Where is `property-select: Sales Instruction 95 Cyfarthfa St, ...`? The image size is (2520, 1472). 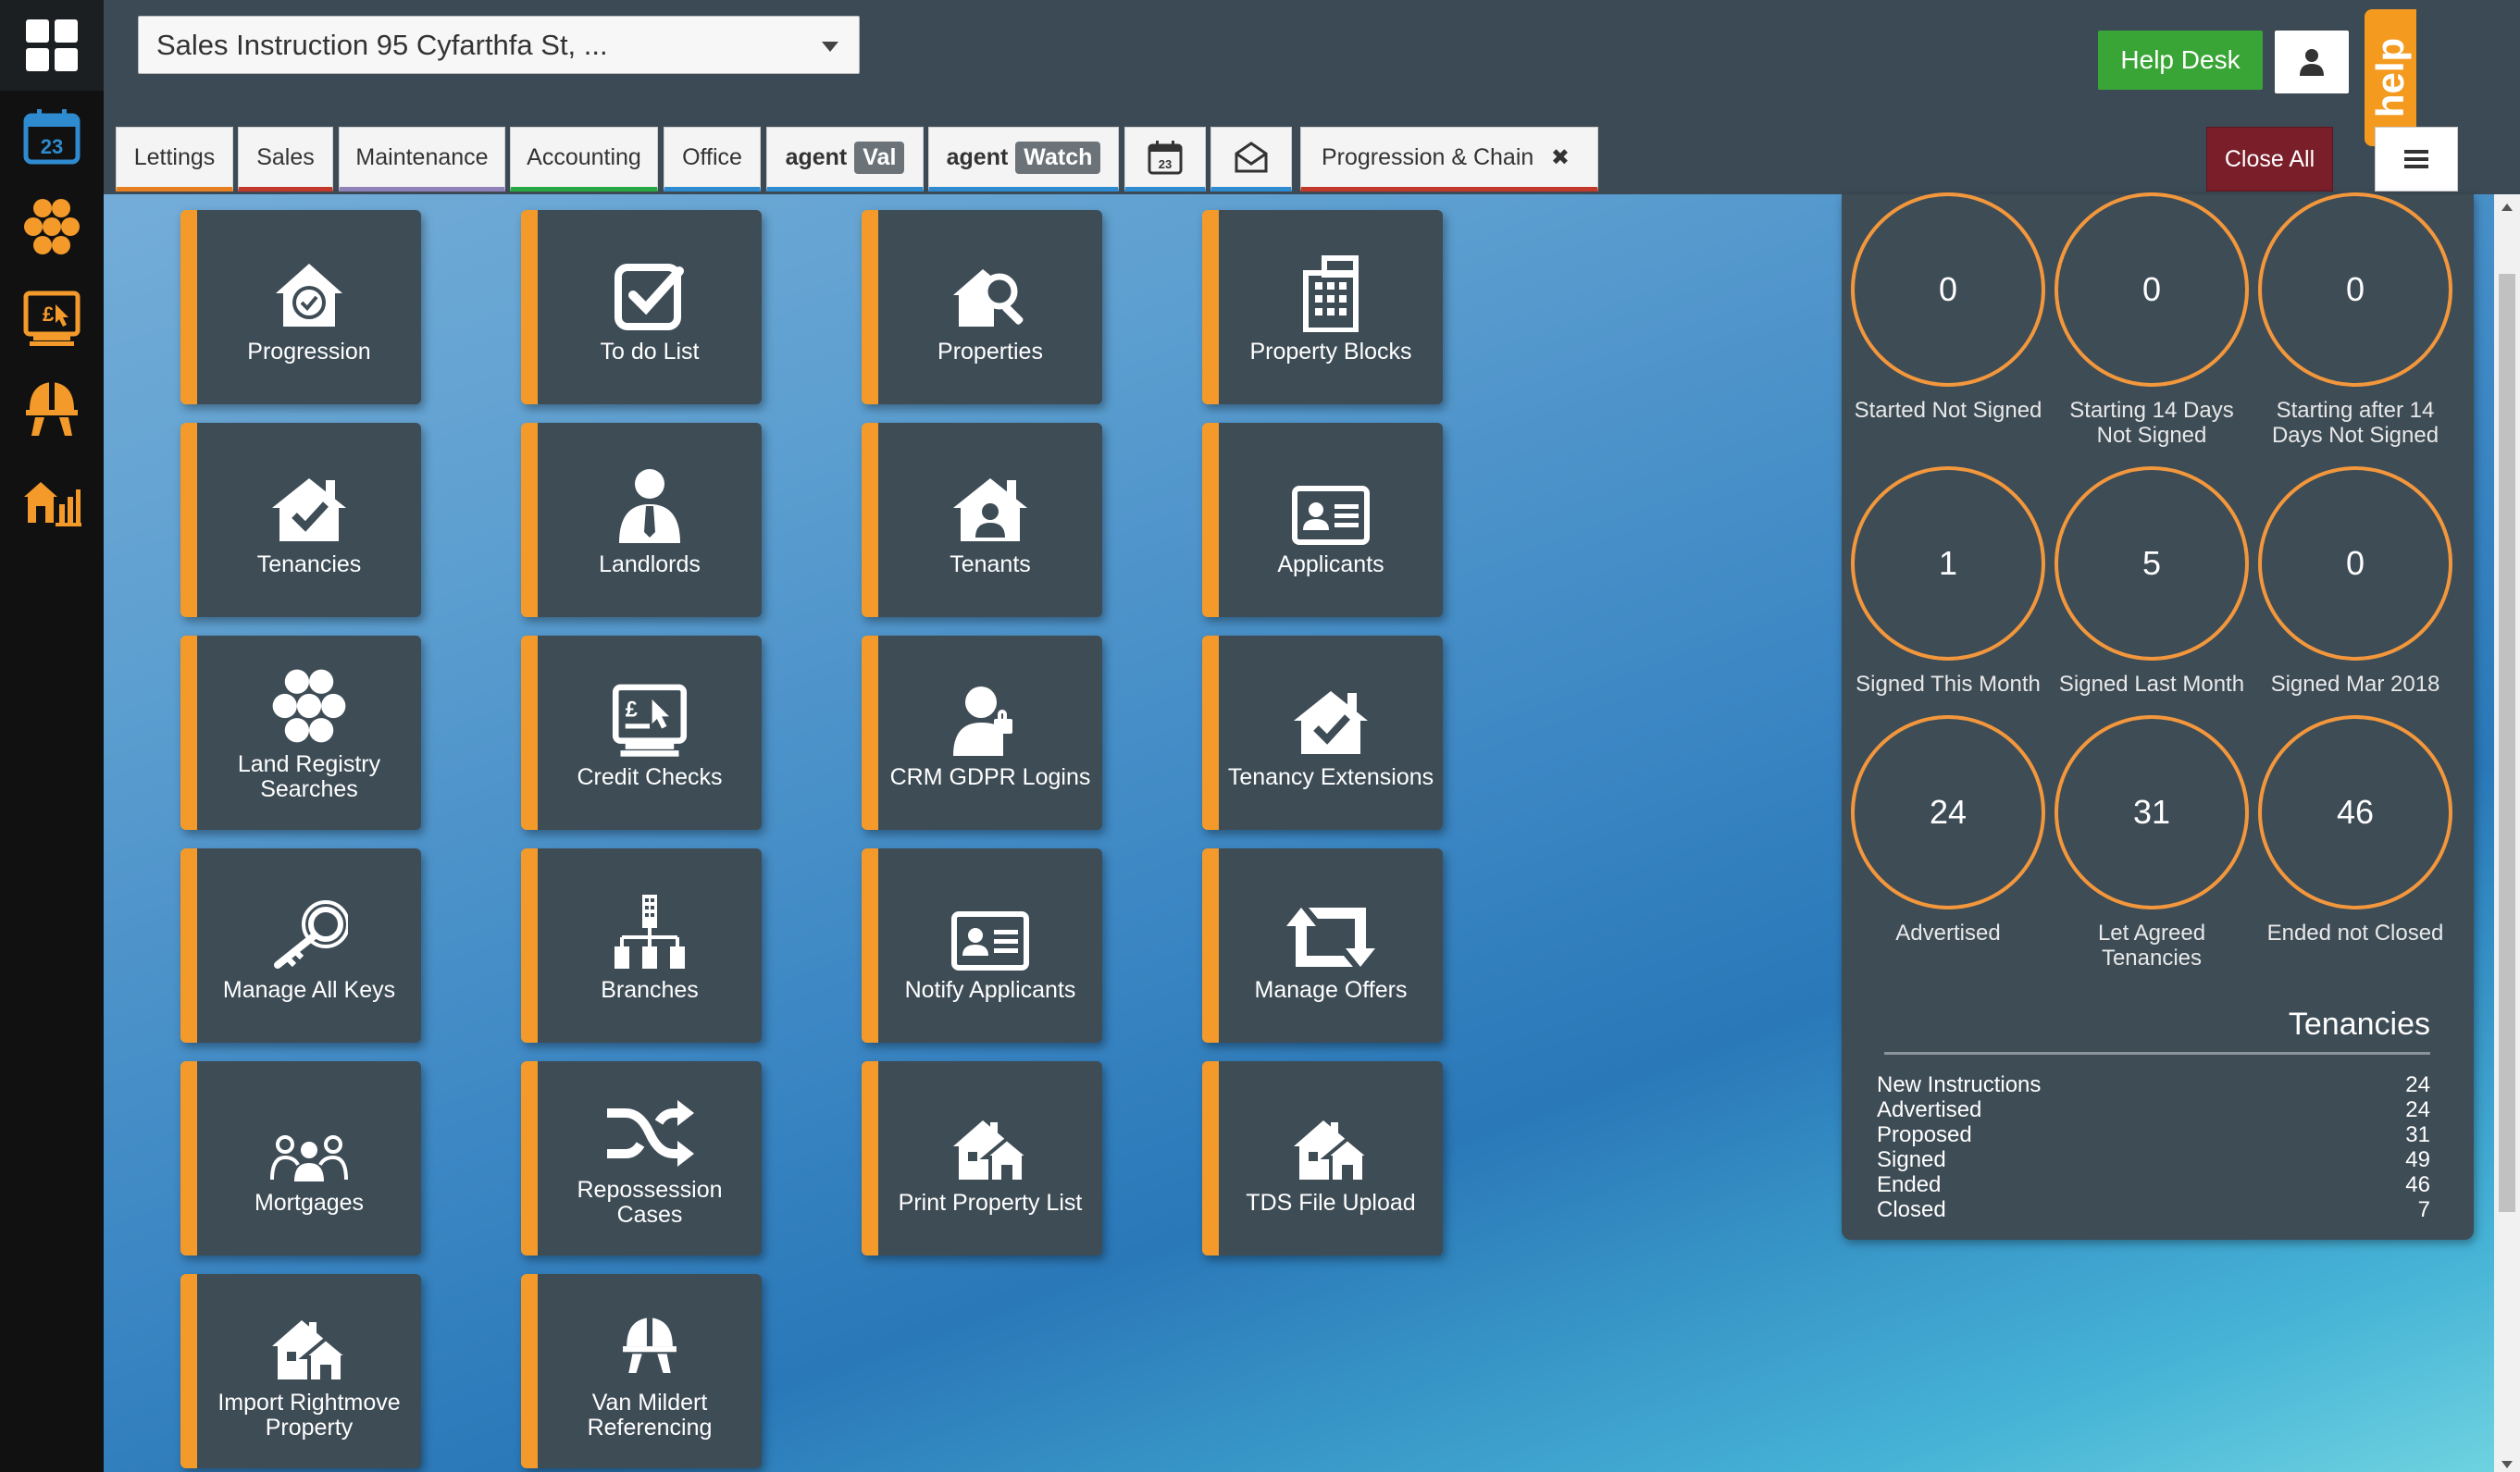
property-select: Sales Instruction 95 Cyfarthfa St, ... is located at coordinates (499, 45).